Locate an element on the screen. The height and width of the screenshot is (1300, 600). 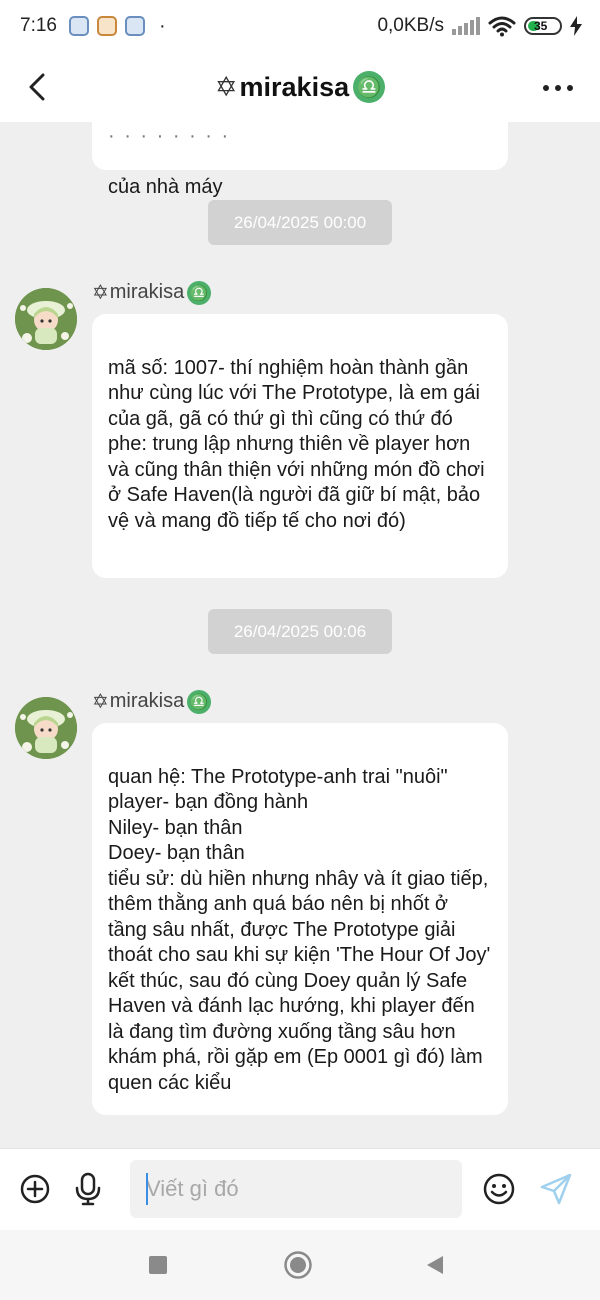
emoji-button is located at coordinates (499, 1189).